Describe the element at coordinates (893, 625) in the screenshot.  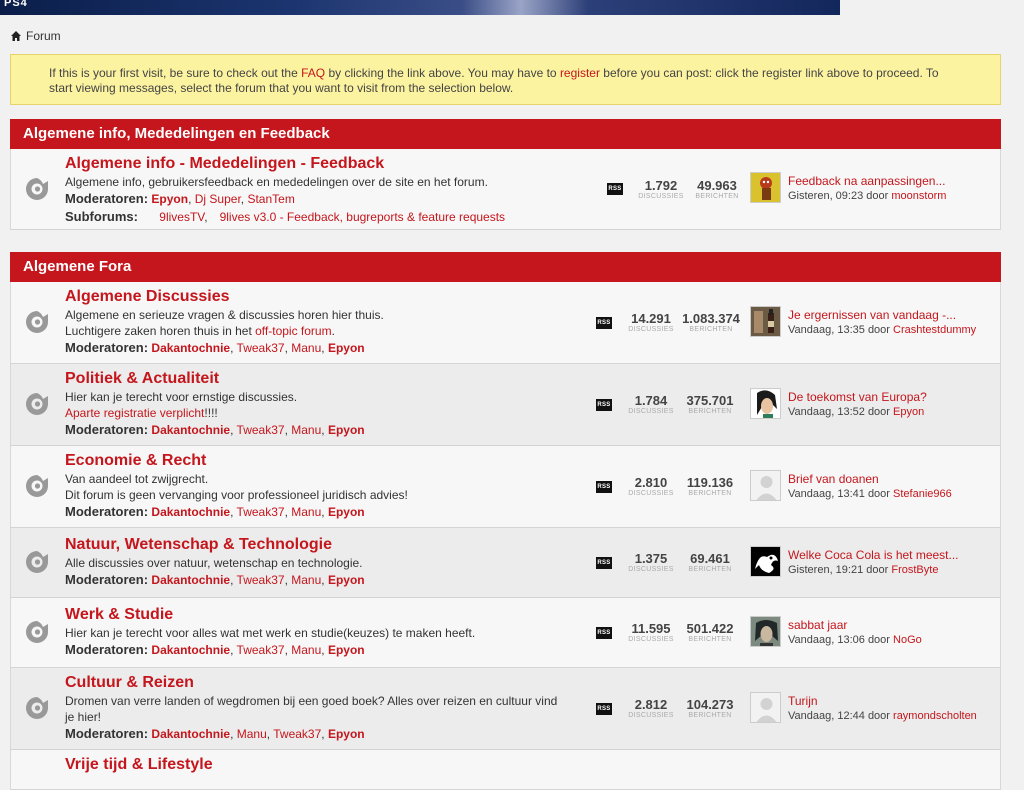
I see `last-post-title: sabbat jaar` at that location.